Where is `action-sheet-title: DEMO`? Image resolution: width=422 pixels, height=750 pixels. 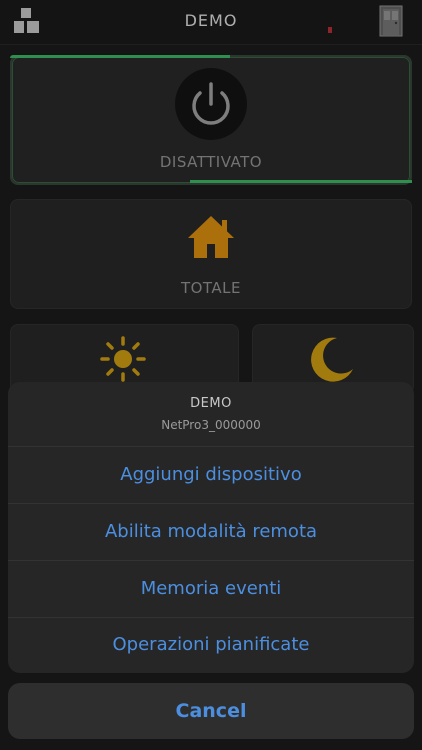 action-sheet-title: DEMO is located at coordinates (211, 403).